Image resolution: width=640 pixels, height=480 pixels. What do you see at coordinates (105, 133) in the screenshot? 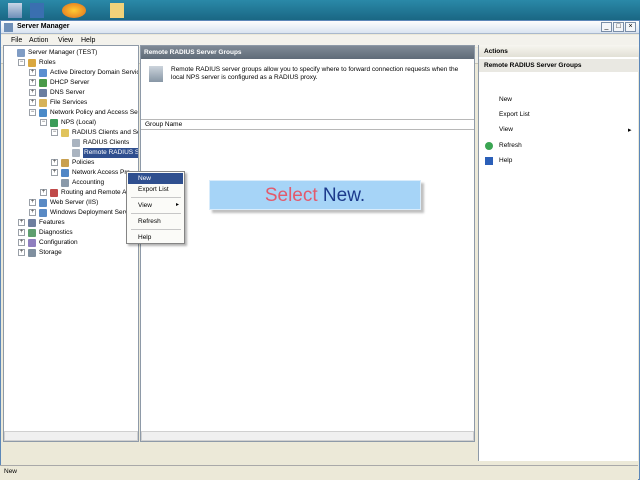
I see `tree-node-label: RADIUS Clients and Ser` at bounding box center [105, 133].